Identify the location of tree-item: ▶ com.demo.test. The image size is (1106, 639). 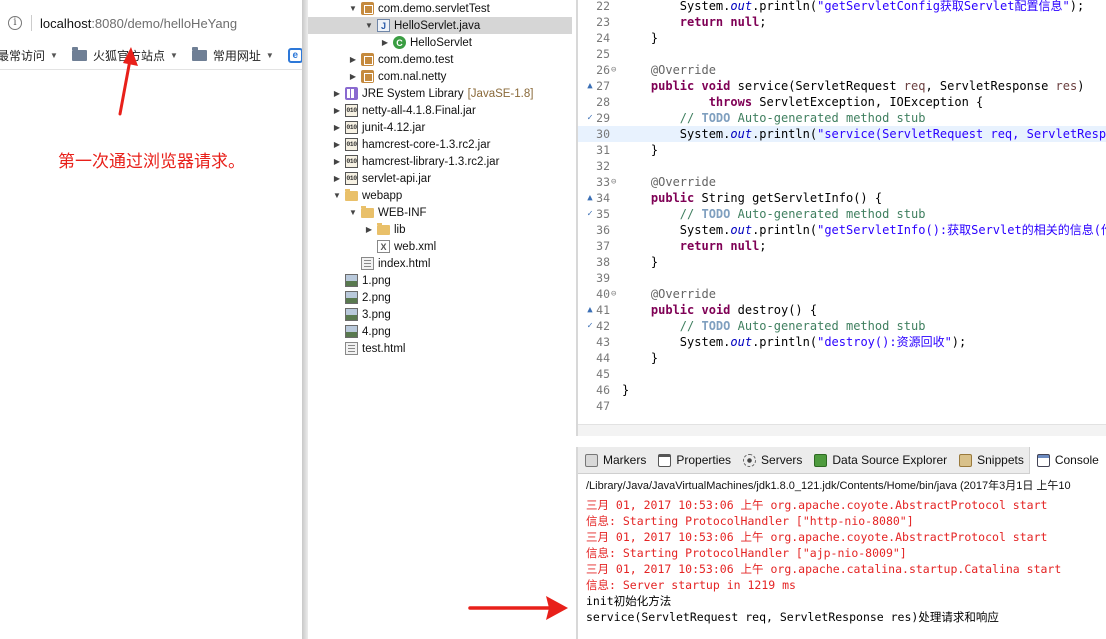
(460, 59).